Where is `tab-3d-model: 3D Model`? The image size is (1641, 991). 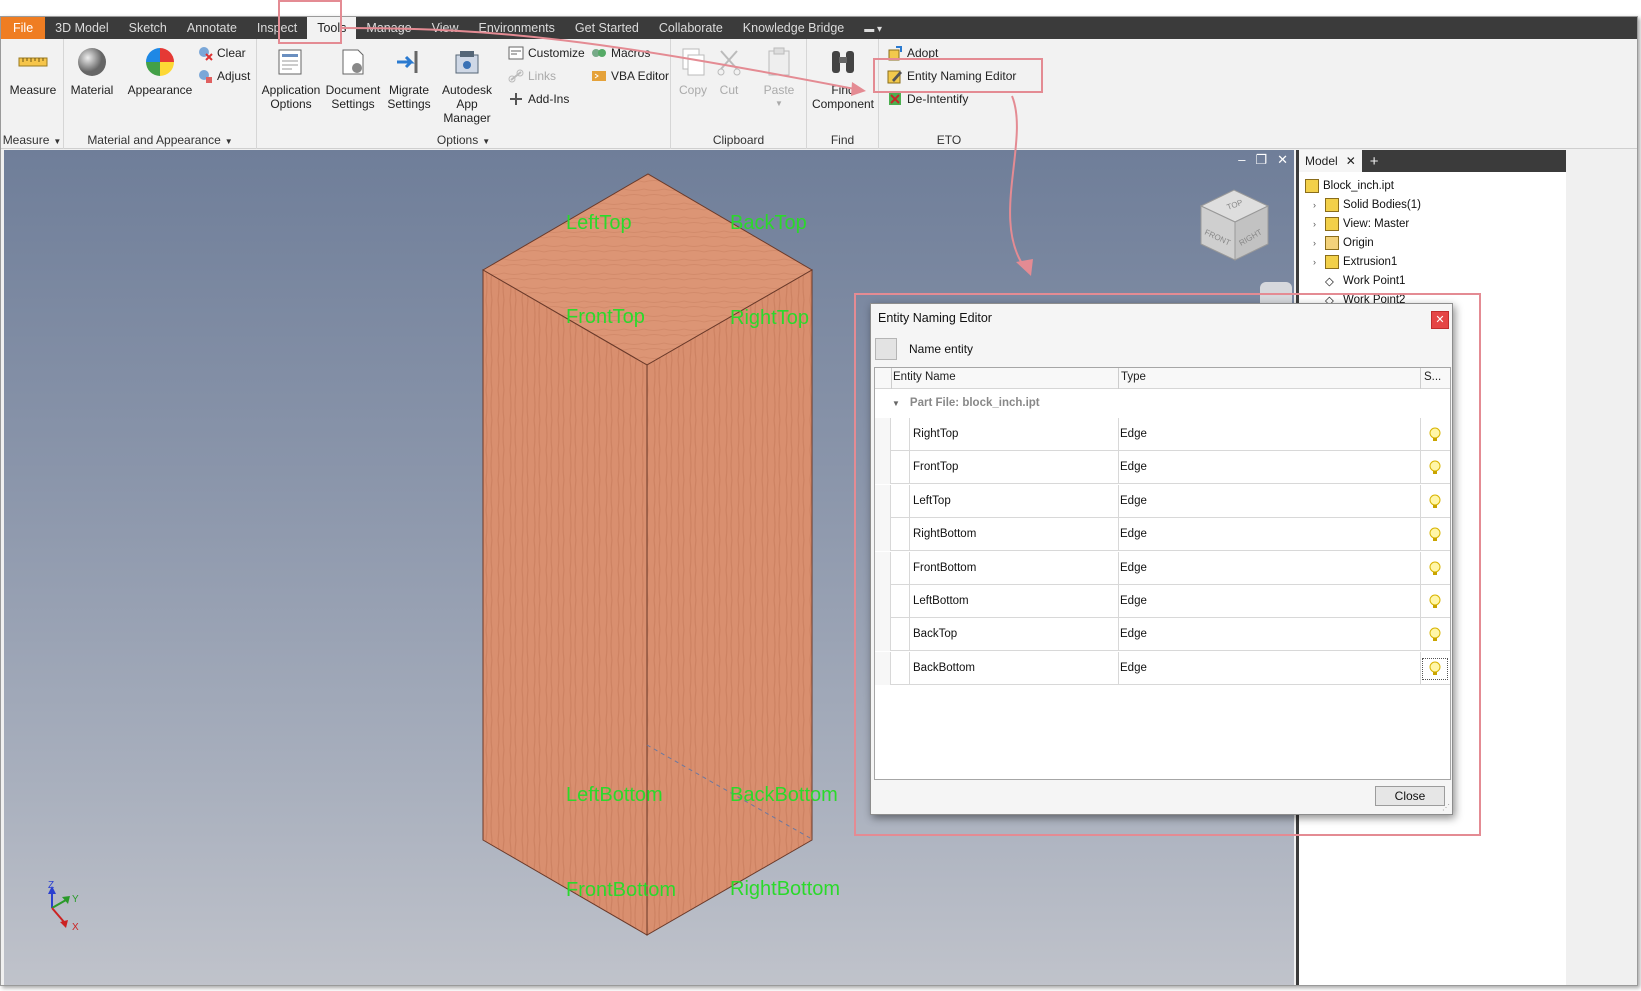 tab-3d-model: 3D Model is located at coordinates (82, 28).